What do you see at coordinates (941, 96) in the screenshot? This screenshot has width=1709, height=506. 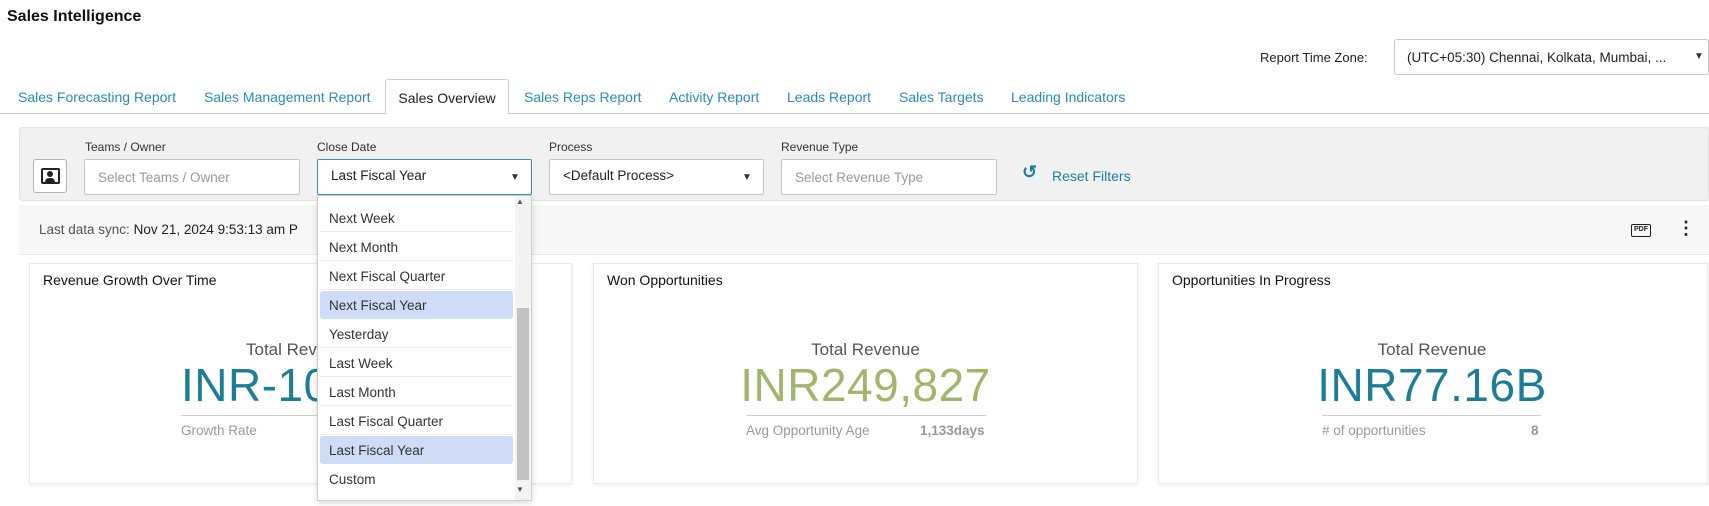 I see `tab-sales-targets: Sales Targets` at bounding box center [941, 96].